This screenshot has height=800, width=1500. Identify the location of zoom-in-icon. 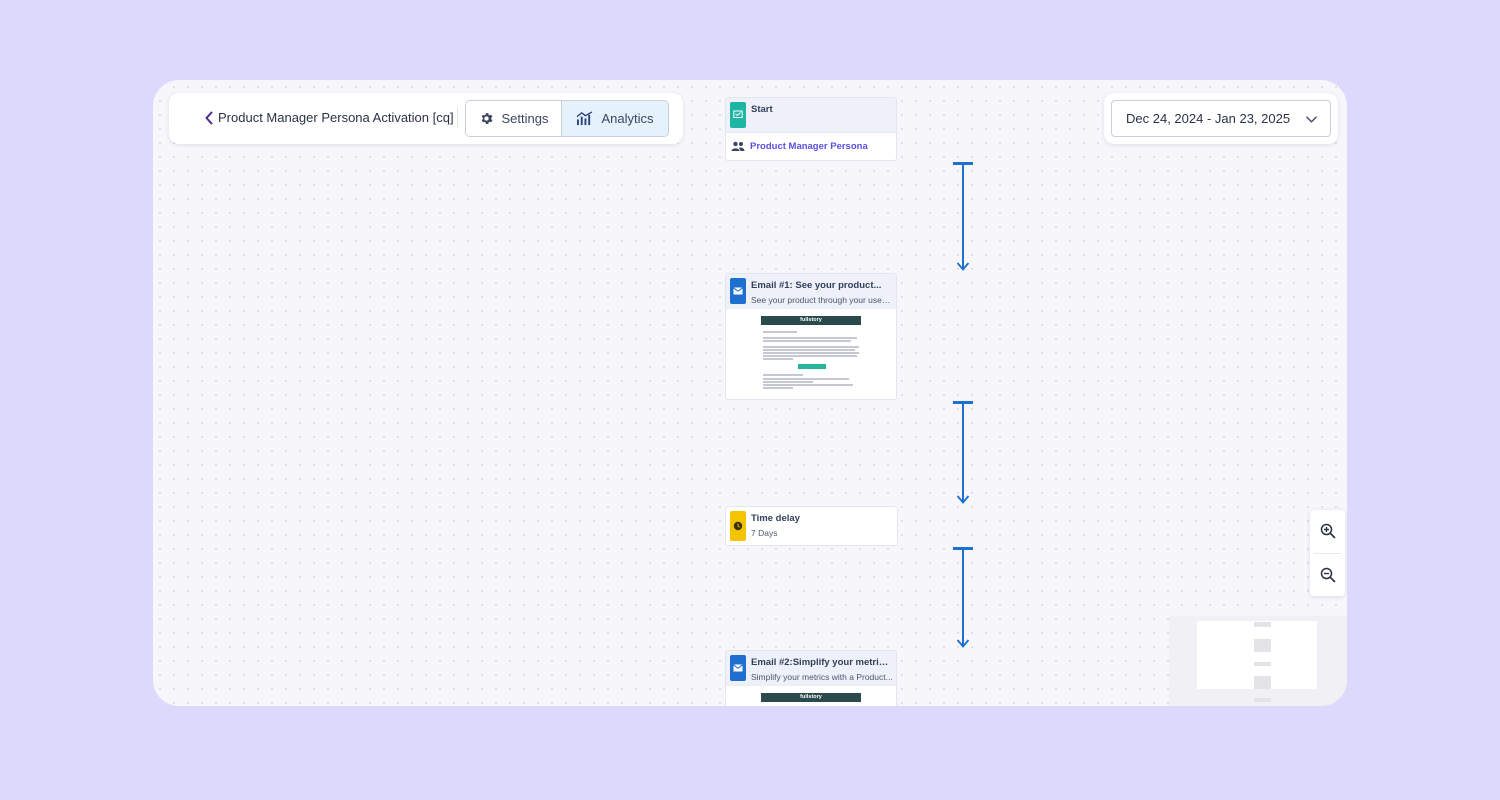
(1327, 531).